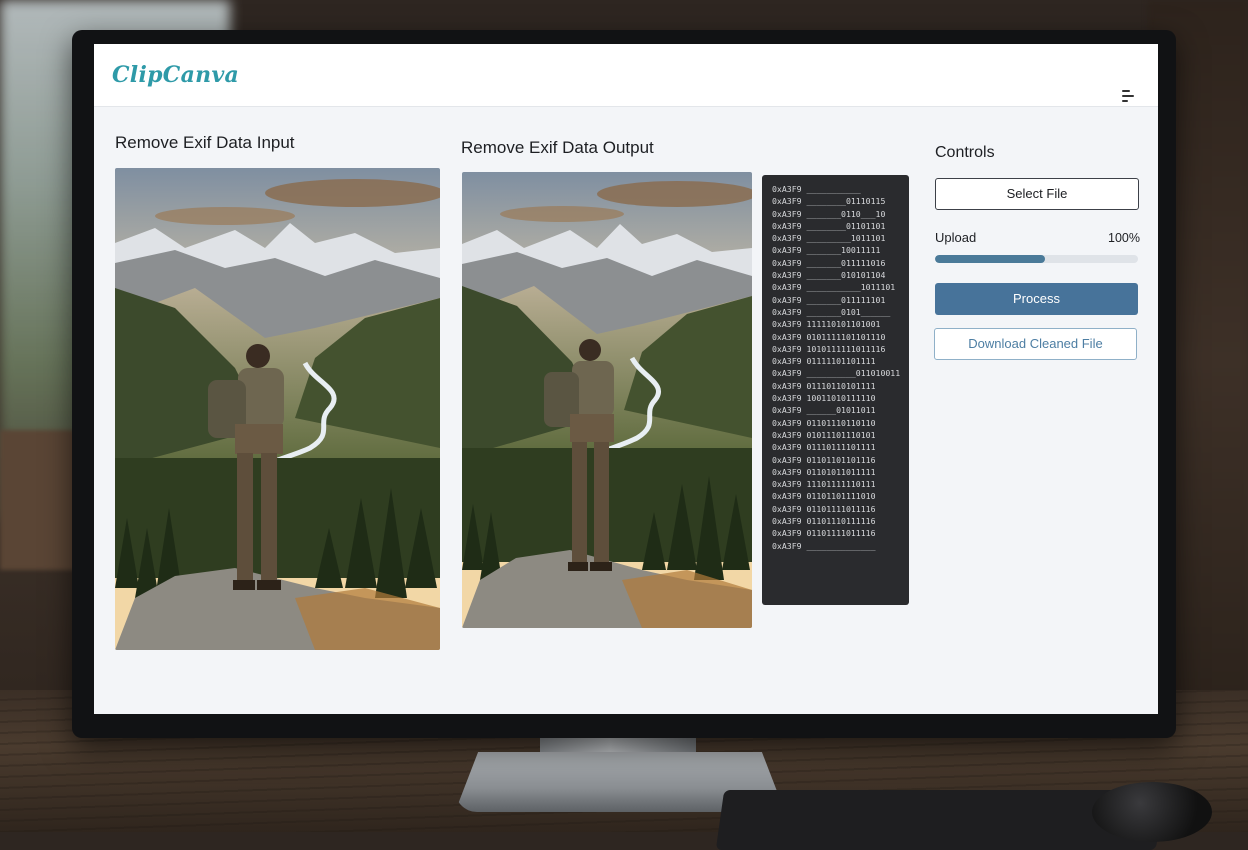  I want to click on output-panel-title: Remove Exif Data Output, so click(557, 147).